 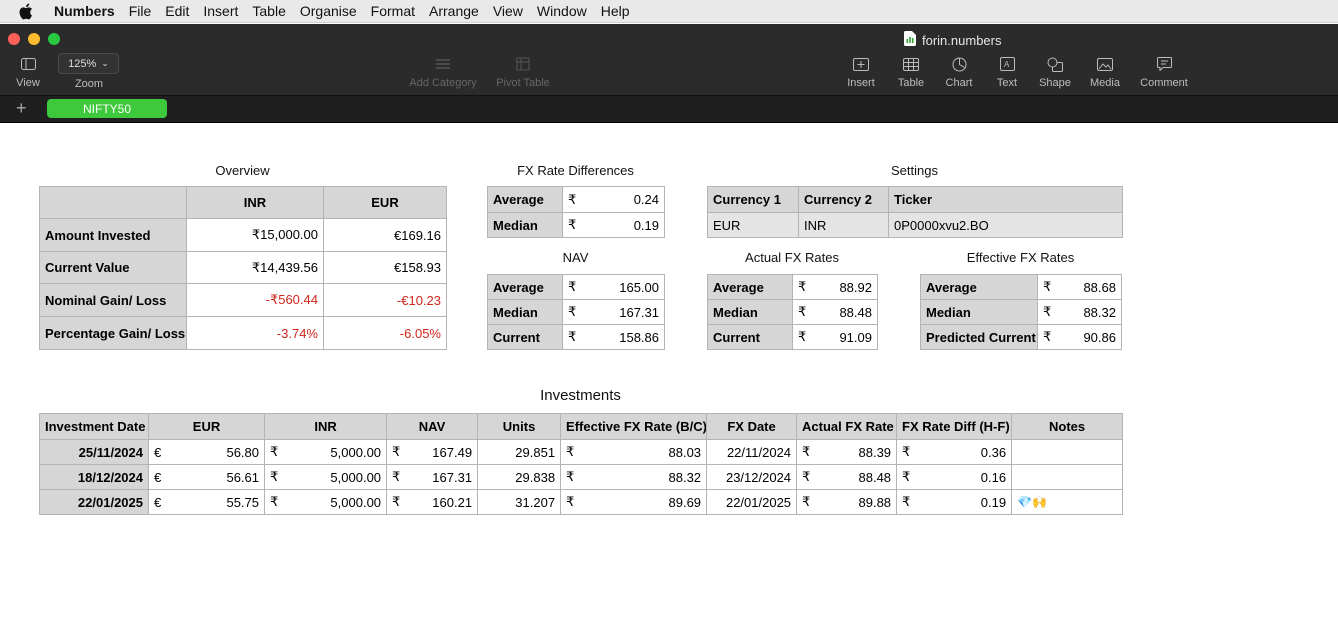 What do you see at coordinates (843, 225) in the screenshot?
I see `settings-currency2-cell: INR` at bounding box center [843, 225].